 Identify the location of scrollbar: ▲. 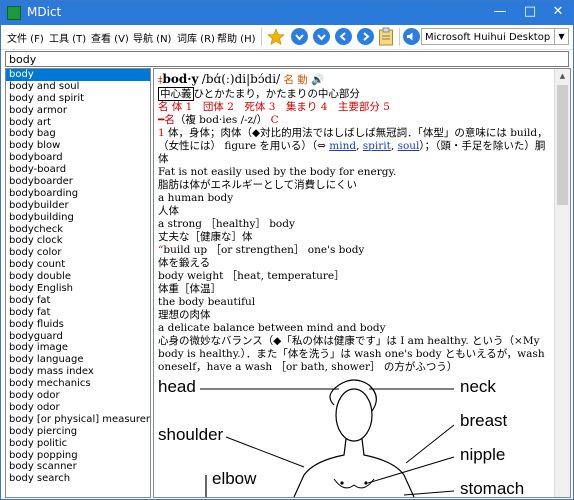
(562, 283).